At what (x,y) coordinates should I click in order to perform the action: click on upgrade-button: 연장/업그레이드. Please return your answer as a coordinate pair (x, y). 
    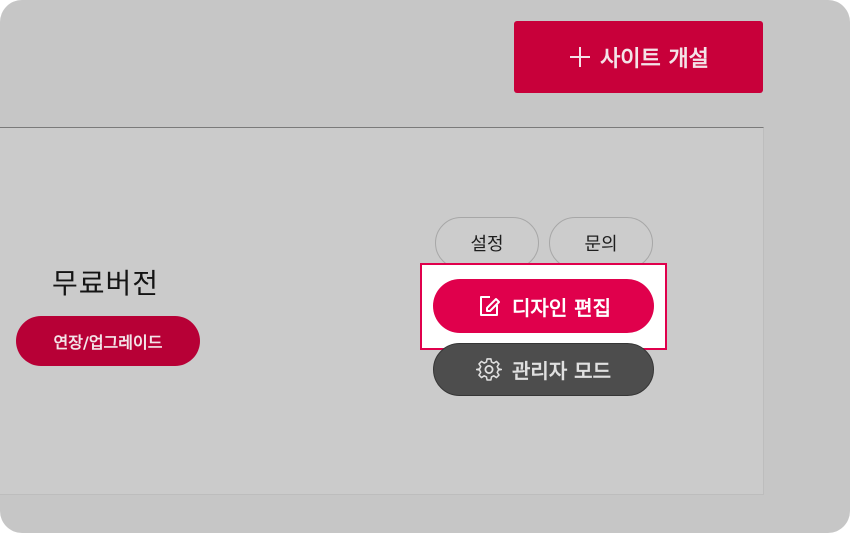
    Looking at the image, I should click on (108, 341).